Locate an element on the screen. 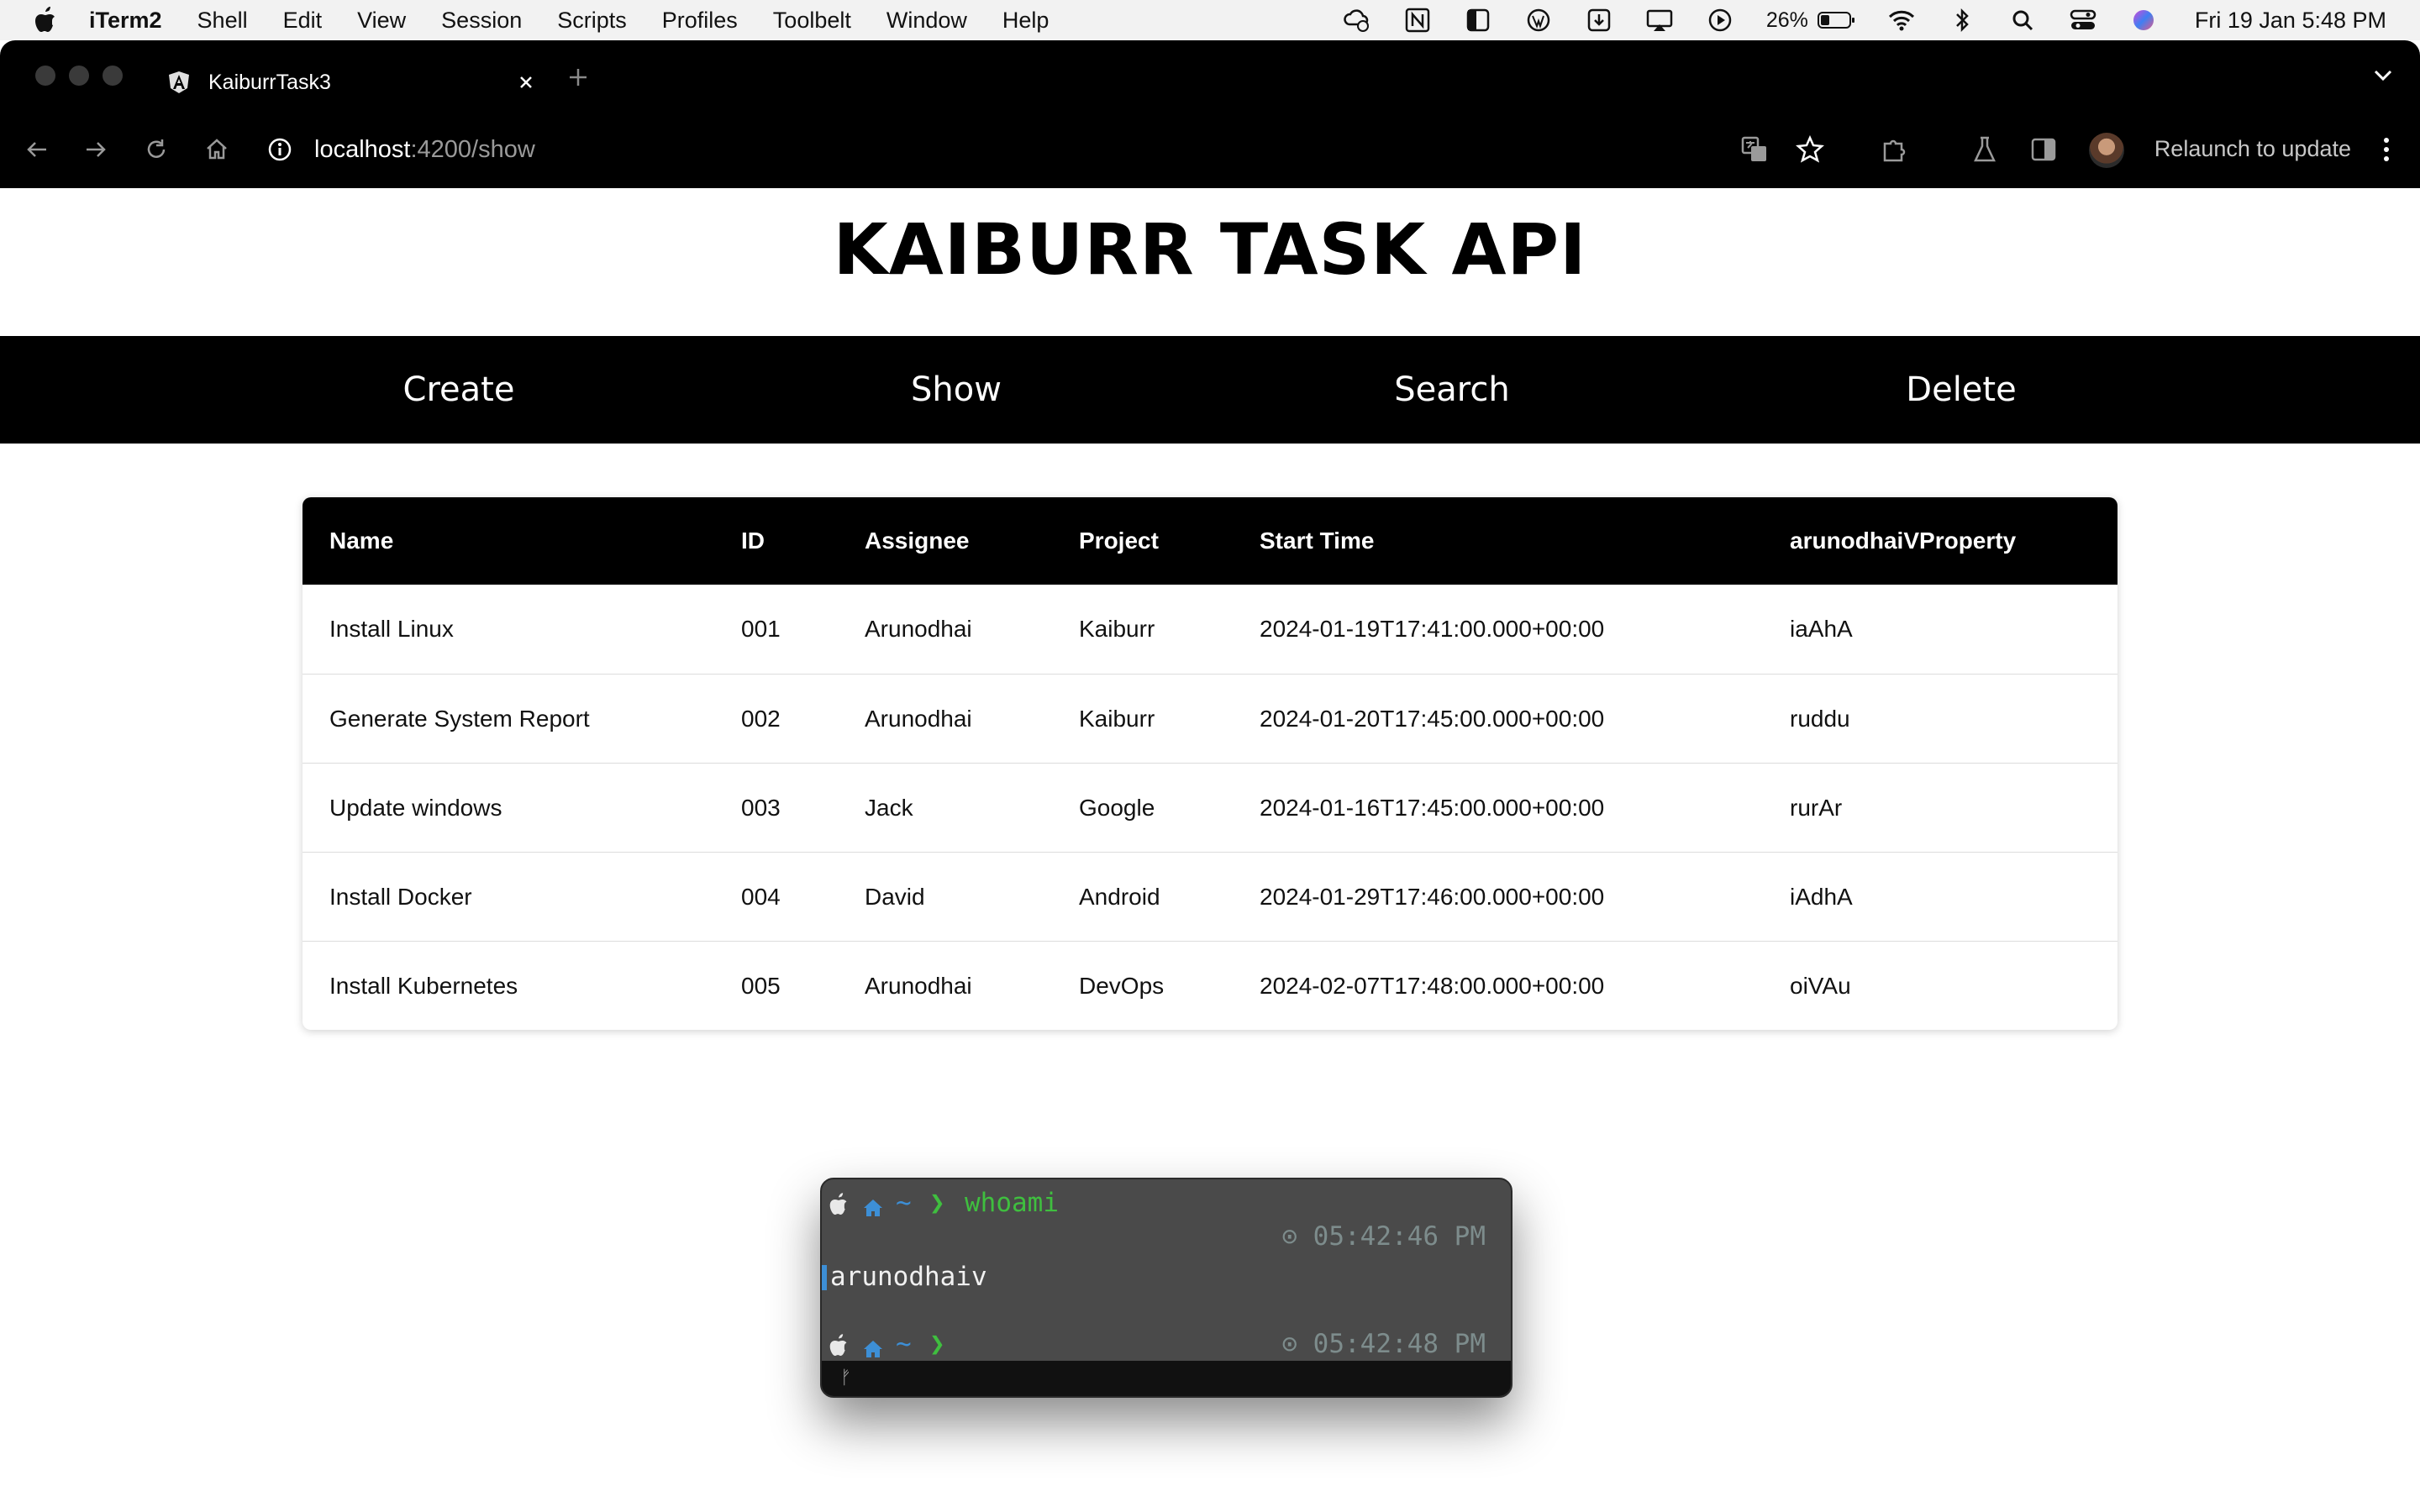 The width and height of the screenshot is (2420, 1512). address-bar: localhost:4200/show is located at coordinates (982, 149).